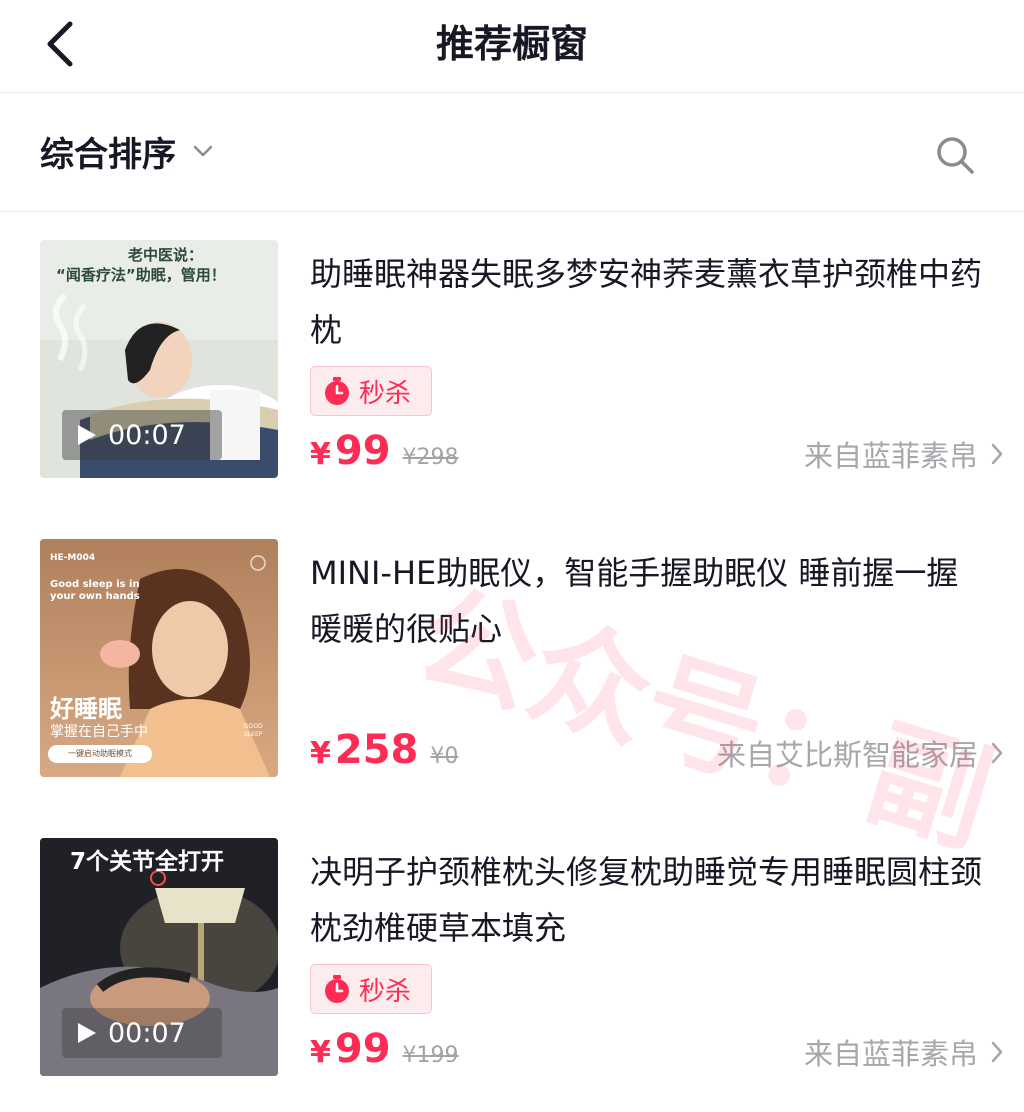  What do you see at coordinates (166, 255) in the screenshot?
I see `thumb-heading: 老中医说：` at bounding box center [166, 255].